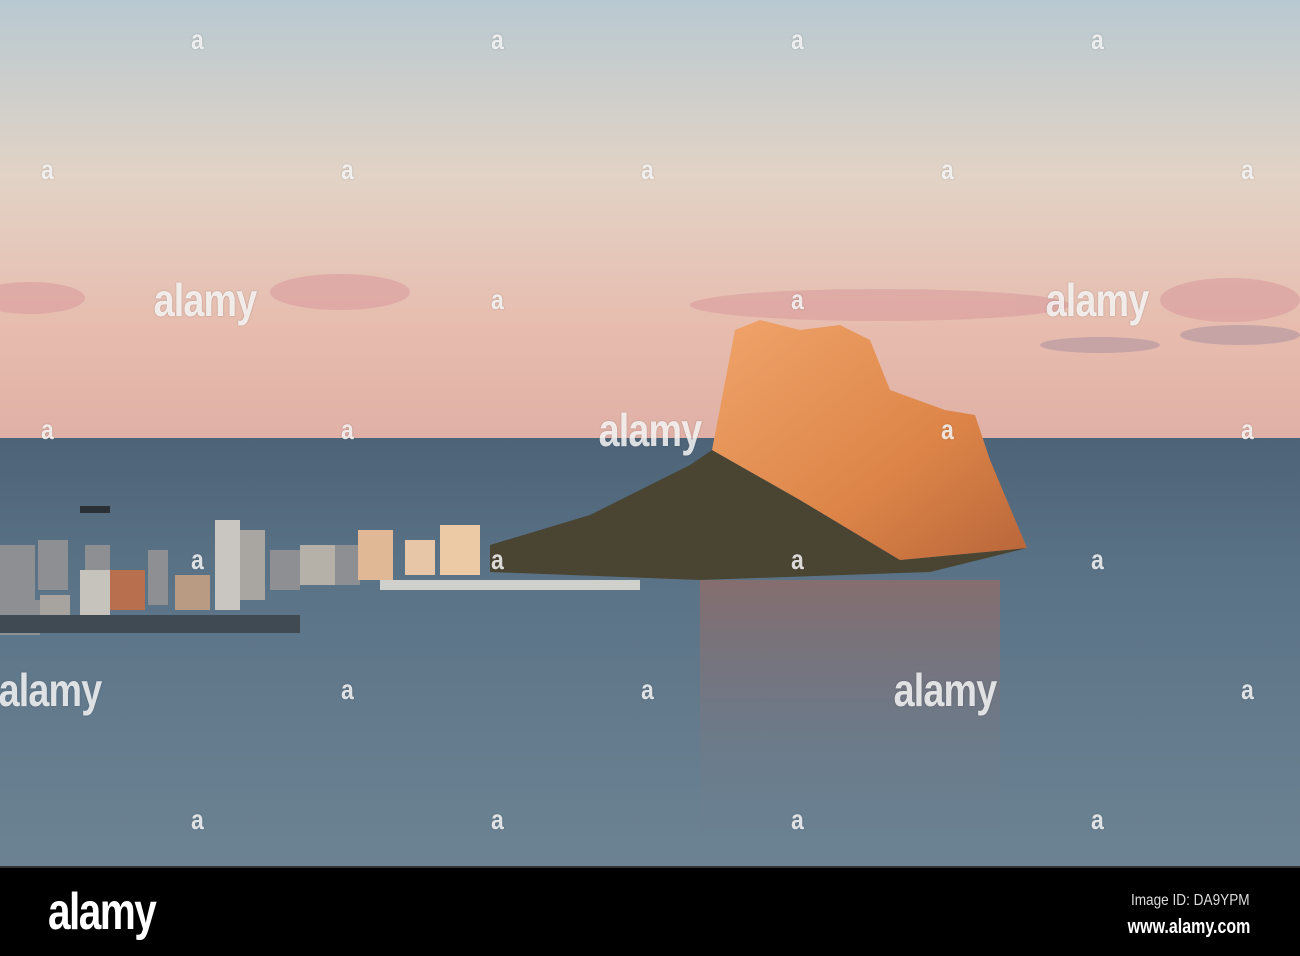  I want to click on footer-bar: alamy Image ID: DA9YPM www.alamy.com, so click(650, 911).